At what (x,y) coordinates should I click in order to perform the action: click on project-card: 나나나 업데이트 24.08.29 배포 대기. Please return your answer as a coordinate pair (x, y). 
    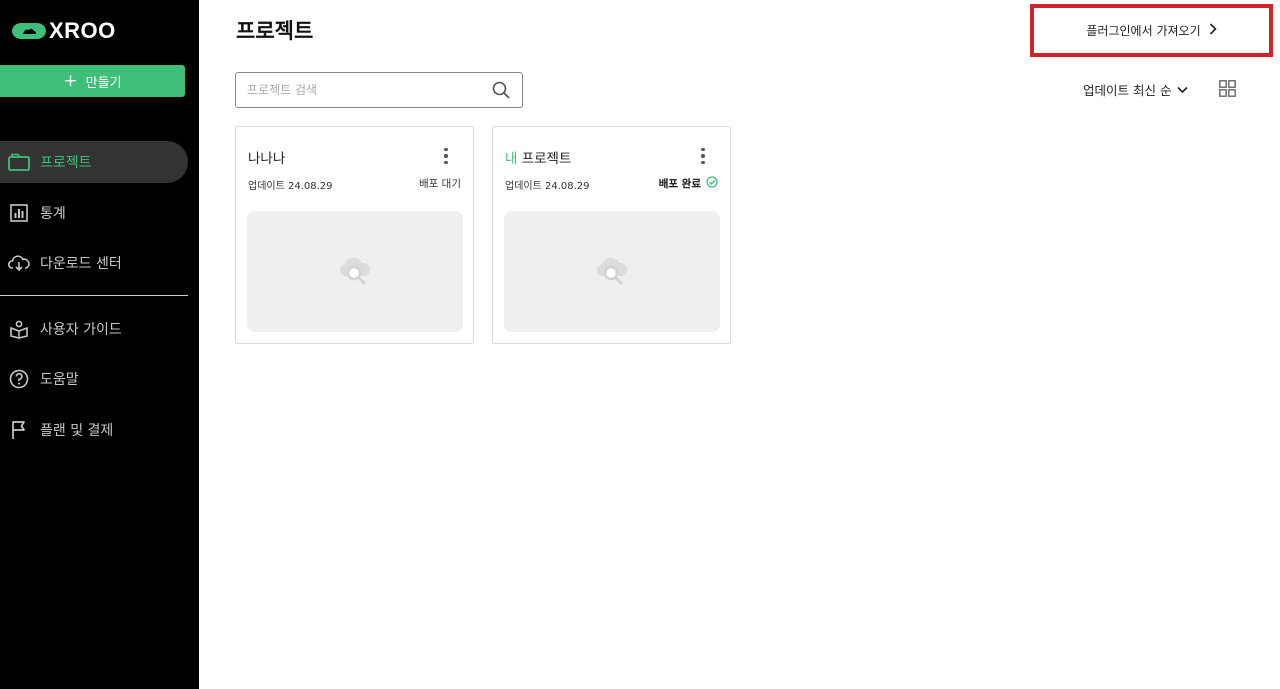
    Looking at the image, I should click on (354, 235).